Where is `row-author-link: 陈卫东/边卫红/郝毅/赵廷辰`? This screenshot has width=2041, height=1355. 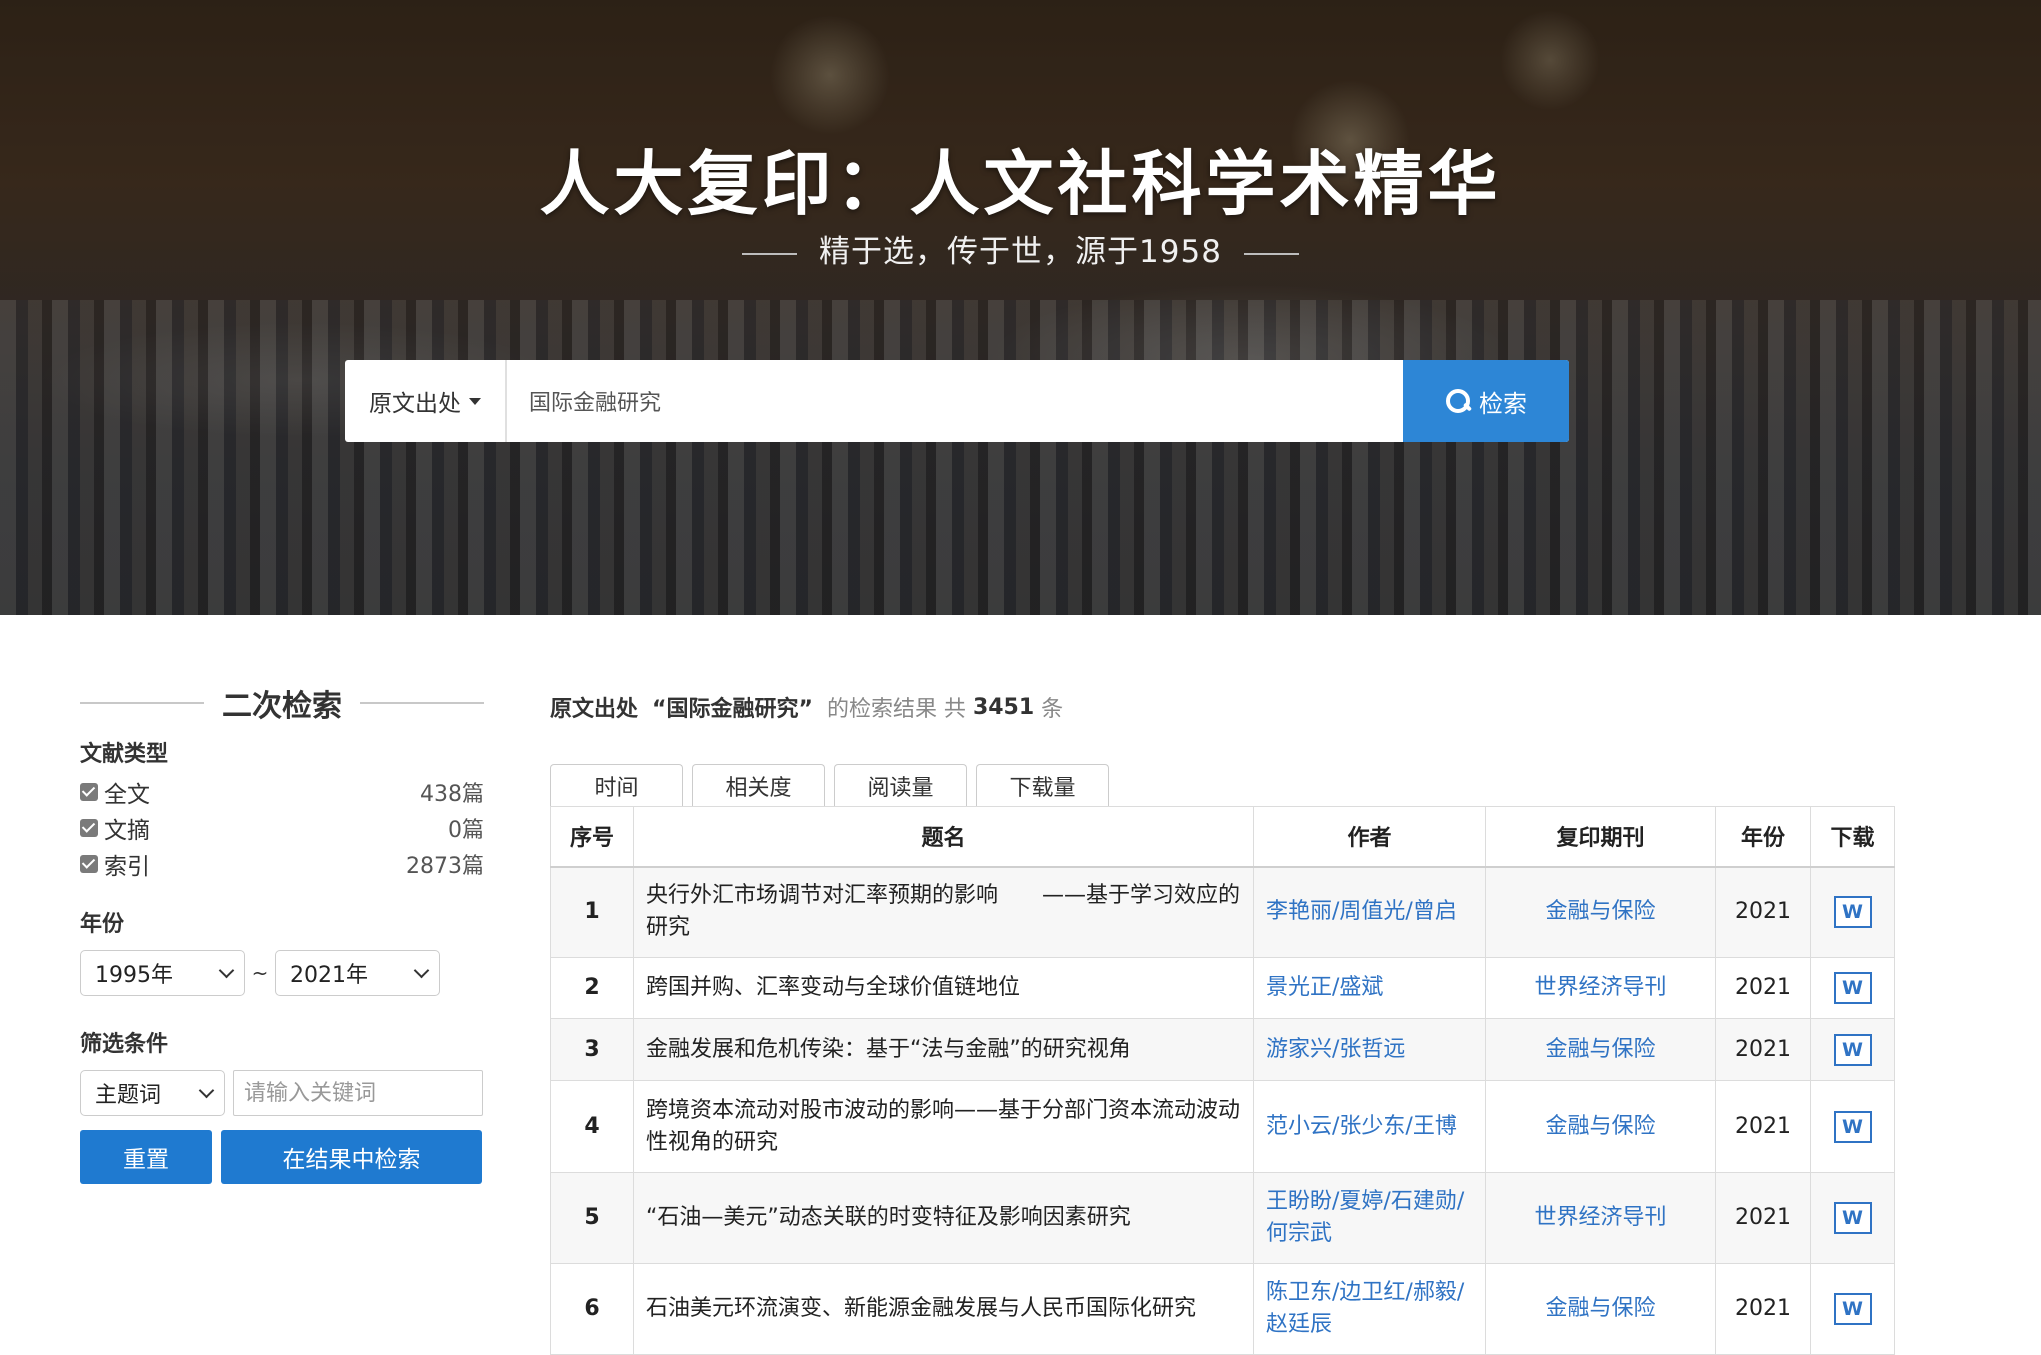
row-author-link: 陈卫东/边卫红/郝毅/赵廷辰 is located at coordinates (1369, 1309).